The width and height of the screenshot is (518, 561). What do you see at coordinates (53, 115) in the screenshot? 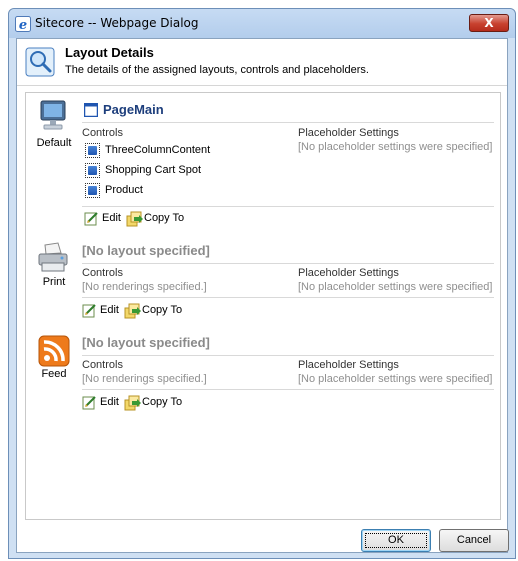
I see `monitor-icon` at bounding box center [53, 115].